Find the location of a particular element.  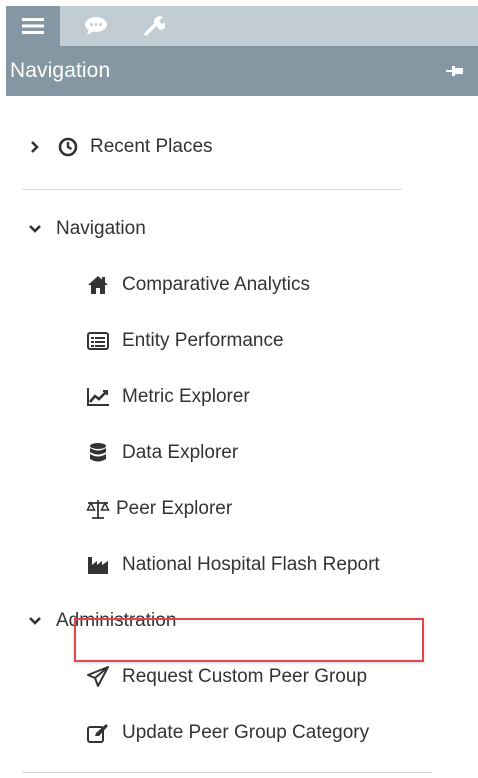

nav-item-label: Data Explorer is located at coordinates (180, 452).